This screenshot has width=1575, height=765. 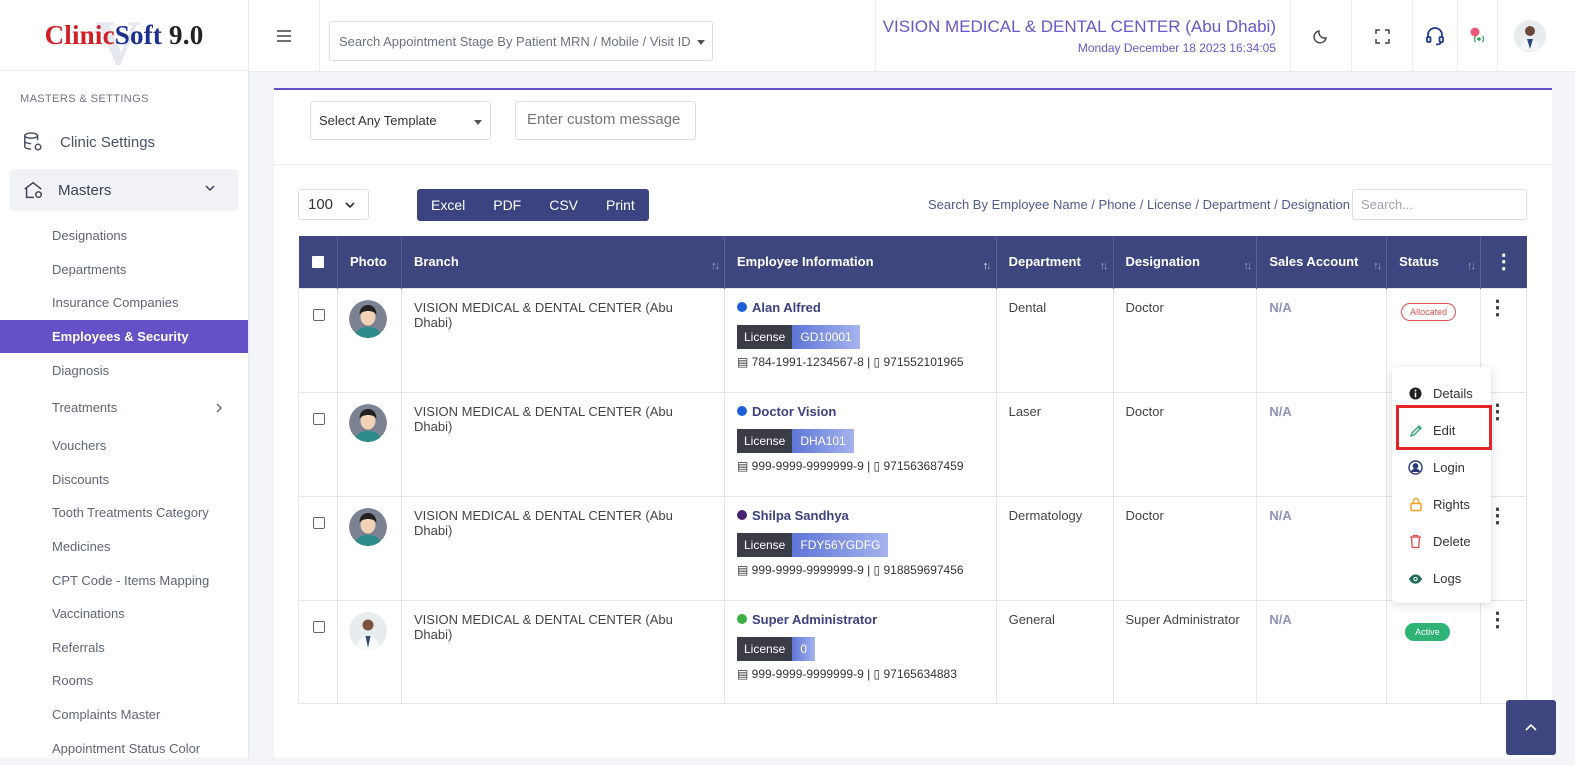 I want to click on column-header-branch: Branch ↑↓, so click(x=563, y=262).